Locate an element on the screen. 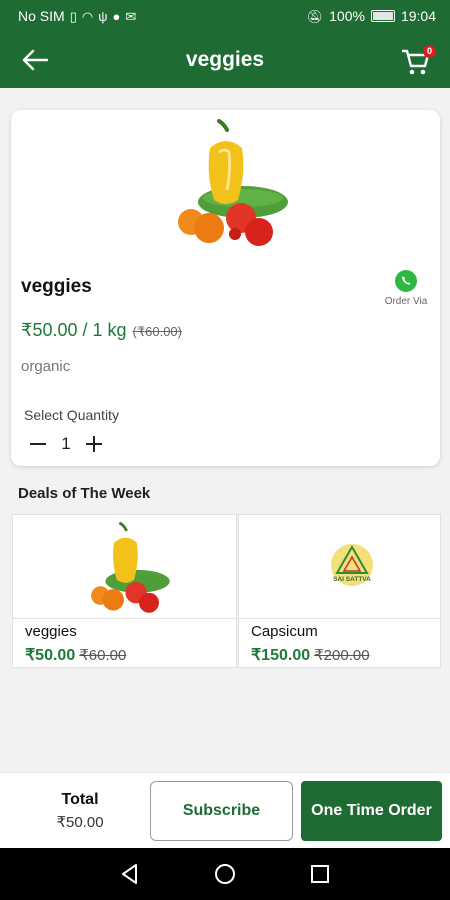 The height and width of the screenshot is (900, 450). mail-icon: ✉ is located at coordinates (131, 16).